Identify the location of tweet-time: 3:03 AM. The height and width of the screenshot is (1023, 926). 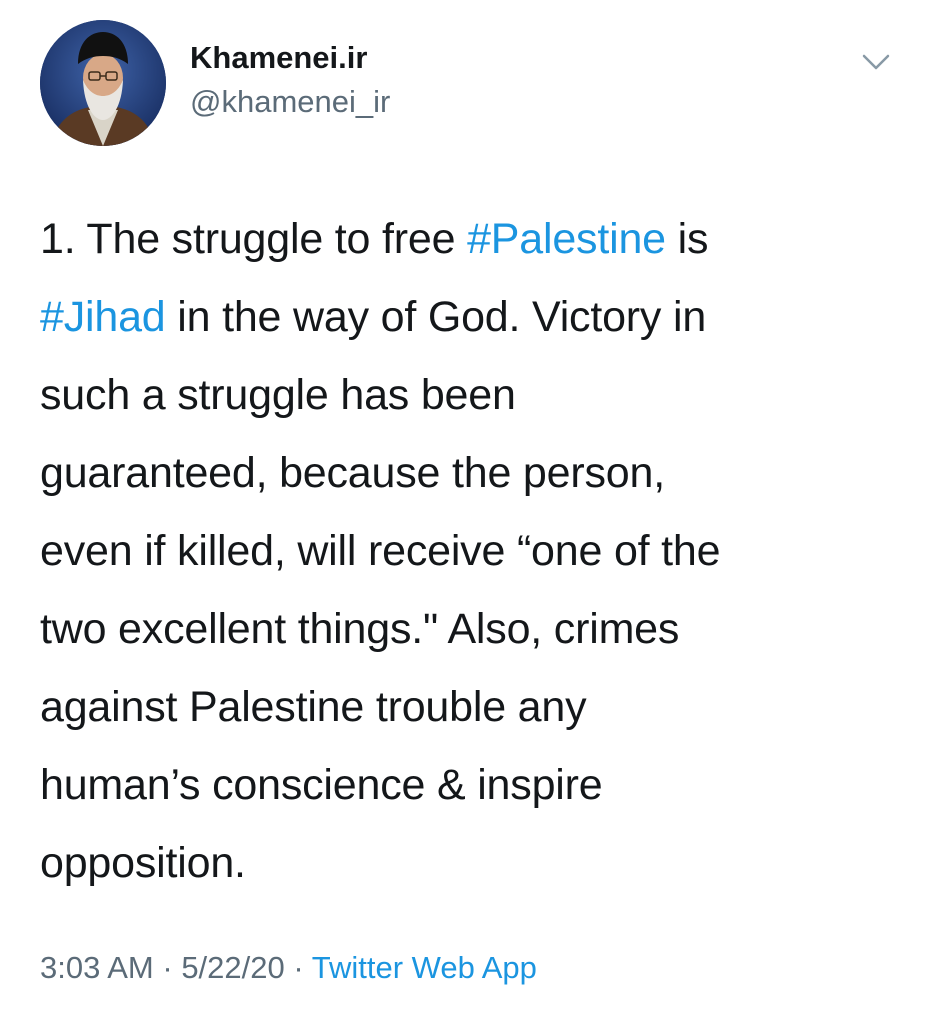
(97, 967).